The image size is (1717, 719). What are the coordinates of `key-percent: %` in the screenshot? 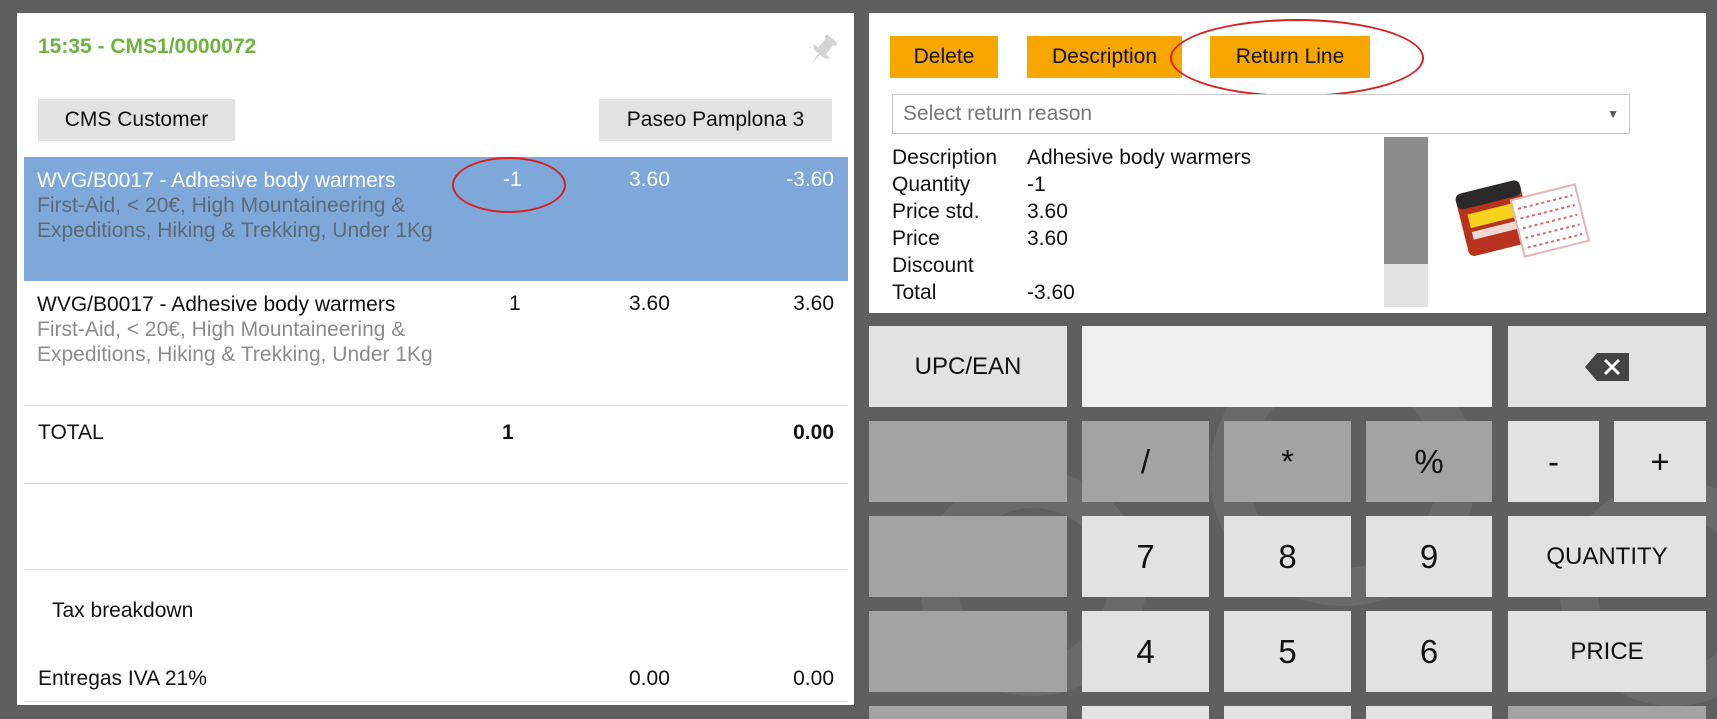 It's located at (1429, 461).